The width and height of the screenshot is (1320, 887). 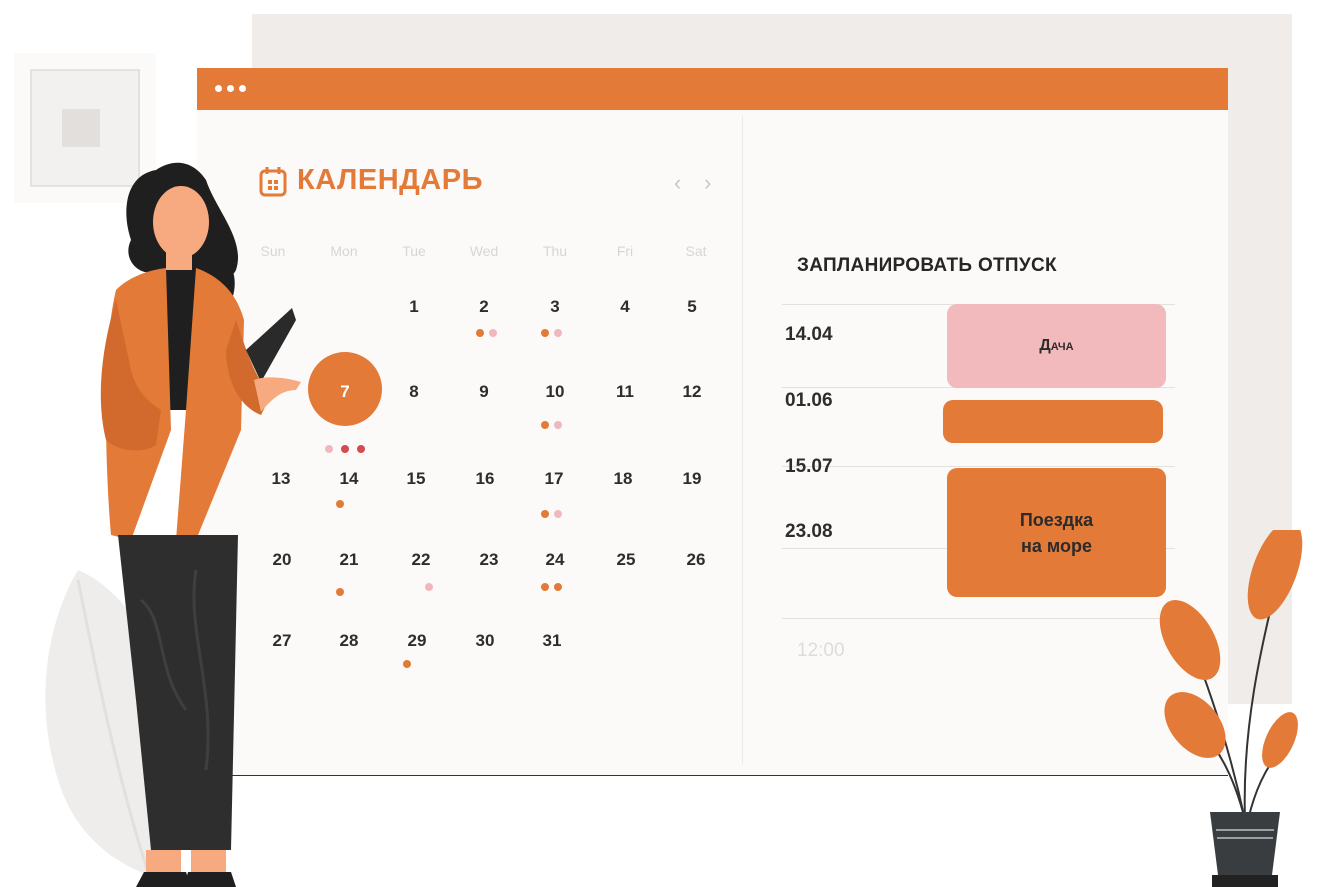 What do you see at coordinates (555, 251) in the screenshot?
I see `weekday-label: Thu` at bounding box center [555, 251].